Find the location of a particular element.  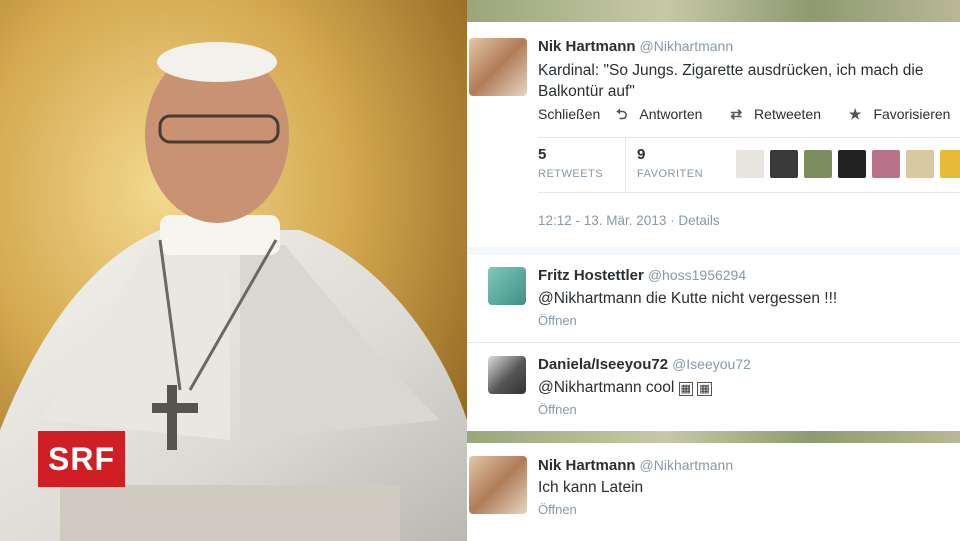

reply-icon: ⮌ is located at coordinates (622, 114).